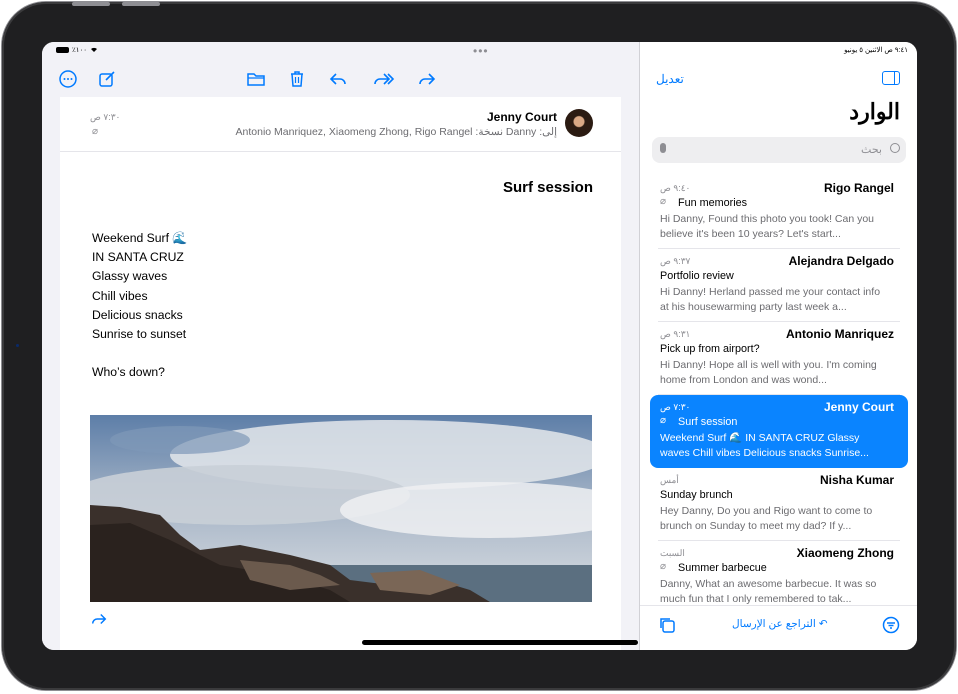  Describe the element at coordinates (68, 79) in the screenshot. I see `ellipsis-circle-icon` at that location.